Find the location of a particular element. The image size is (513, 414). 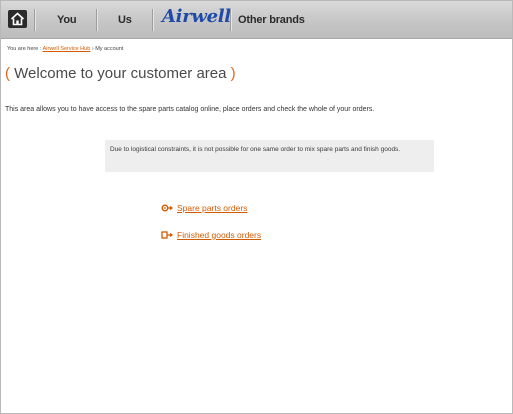

breadcrumb-prefix: You are here : is located at coordinates (24, 49).